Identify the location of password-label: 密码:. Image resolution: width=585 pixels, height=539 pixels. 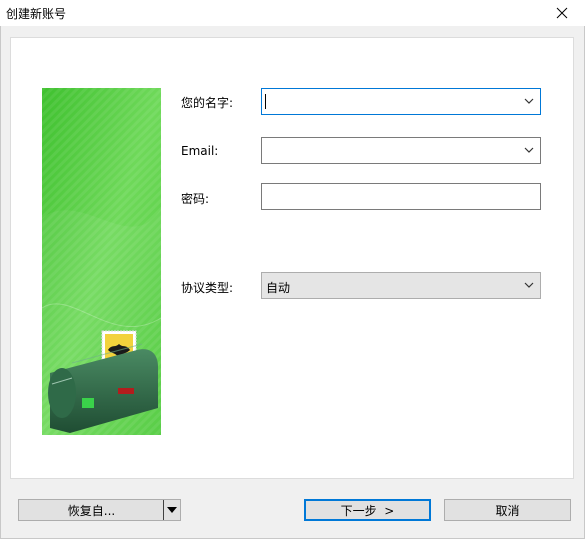
(195, 199).